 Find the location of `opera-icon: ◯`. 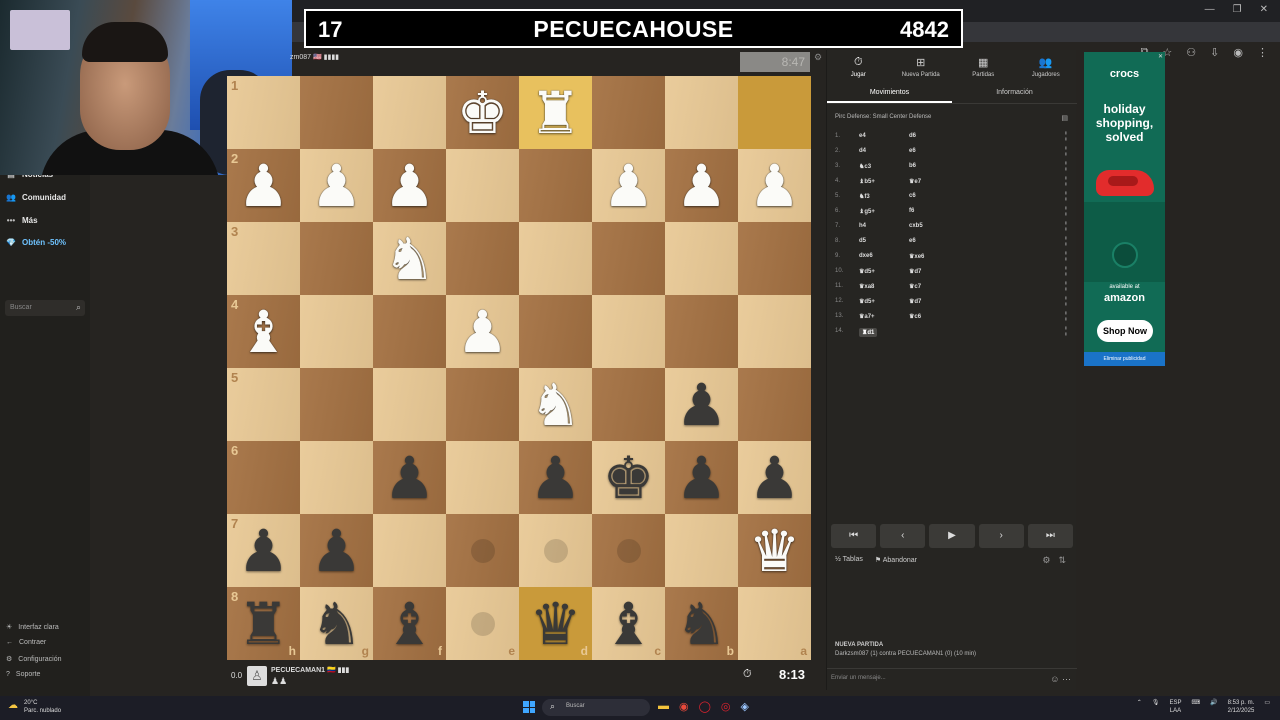

opera-icon: ◯ is located at coordinates (705, 706).